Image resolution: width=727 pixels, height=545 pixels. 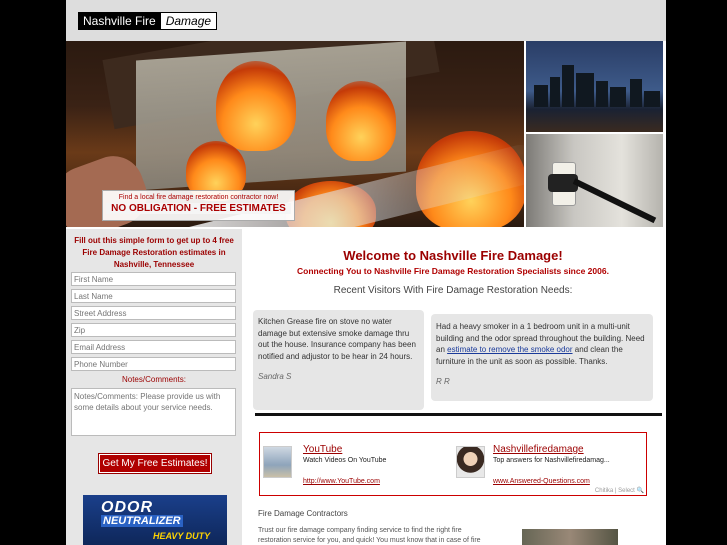 I want to click on ad-line3: HEAVY DUTY, so click(x=182, y=536).